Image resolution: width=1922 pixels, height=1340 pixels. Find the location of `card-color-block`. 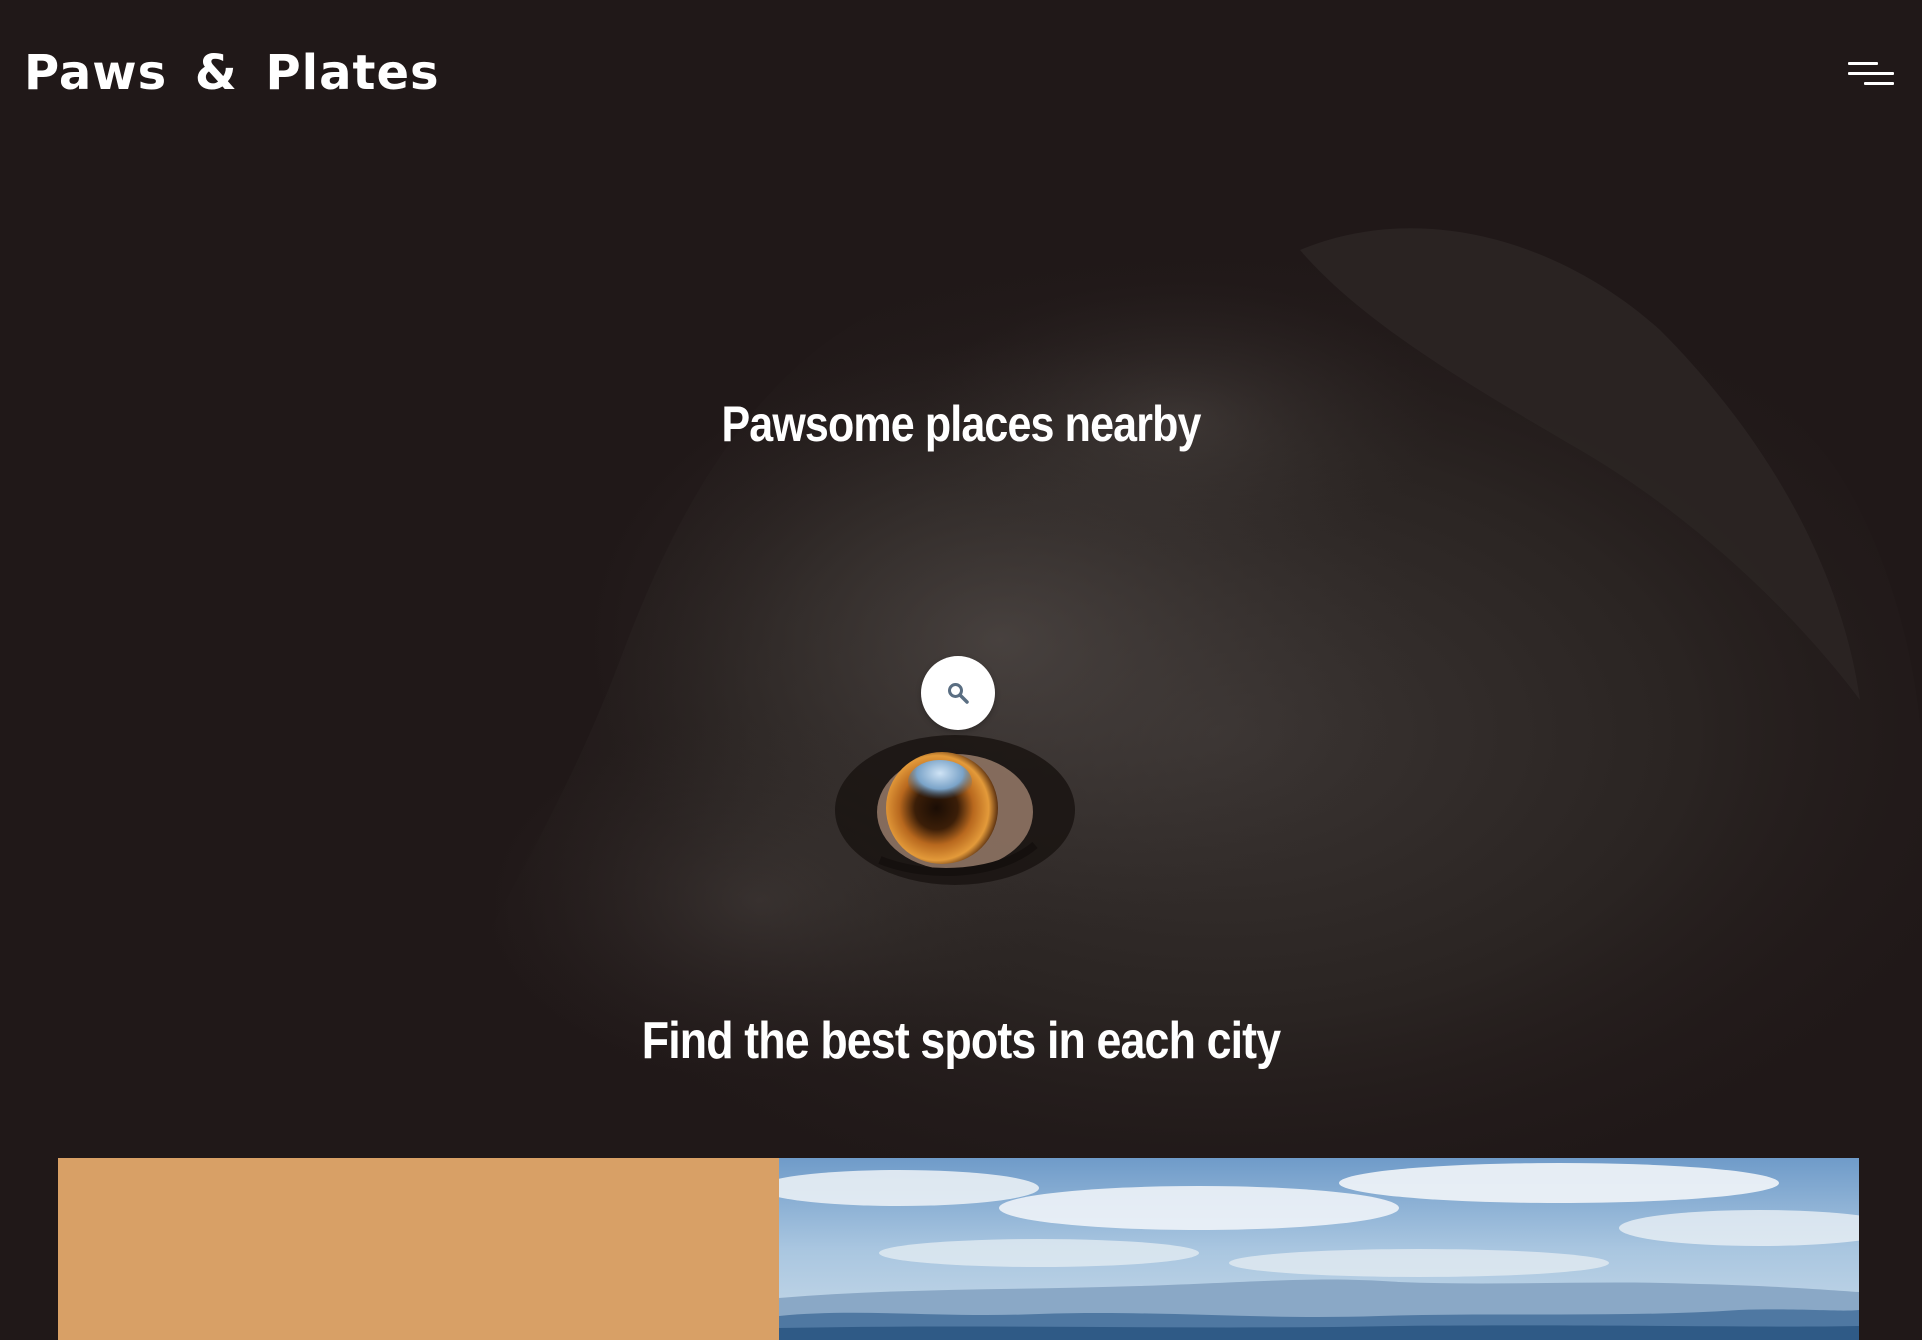

card-color-block is located at coordinates (418, 1249).